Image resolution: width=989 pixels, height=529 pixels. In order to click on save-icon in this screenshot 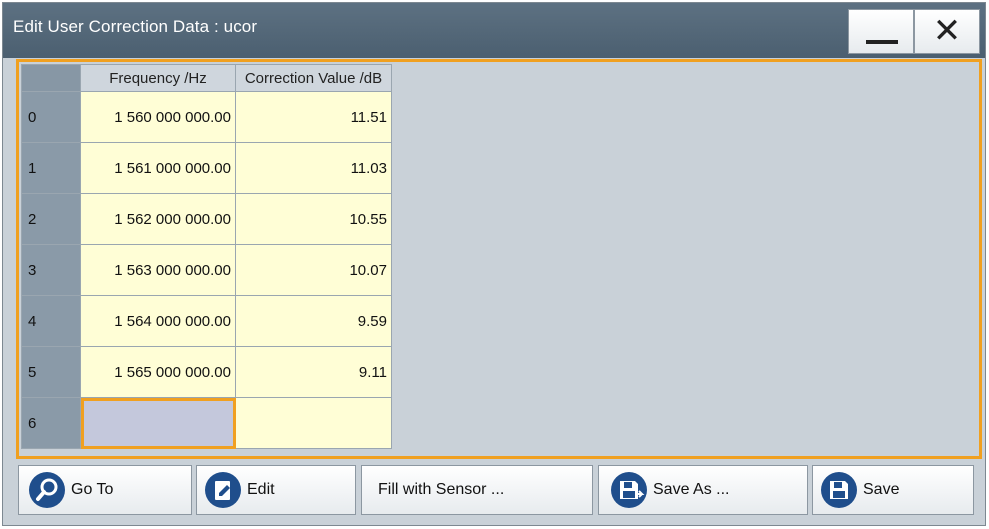, I will do `click(839, 490)`.